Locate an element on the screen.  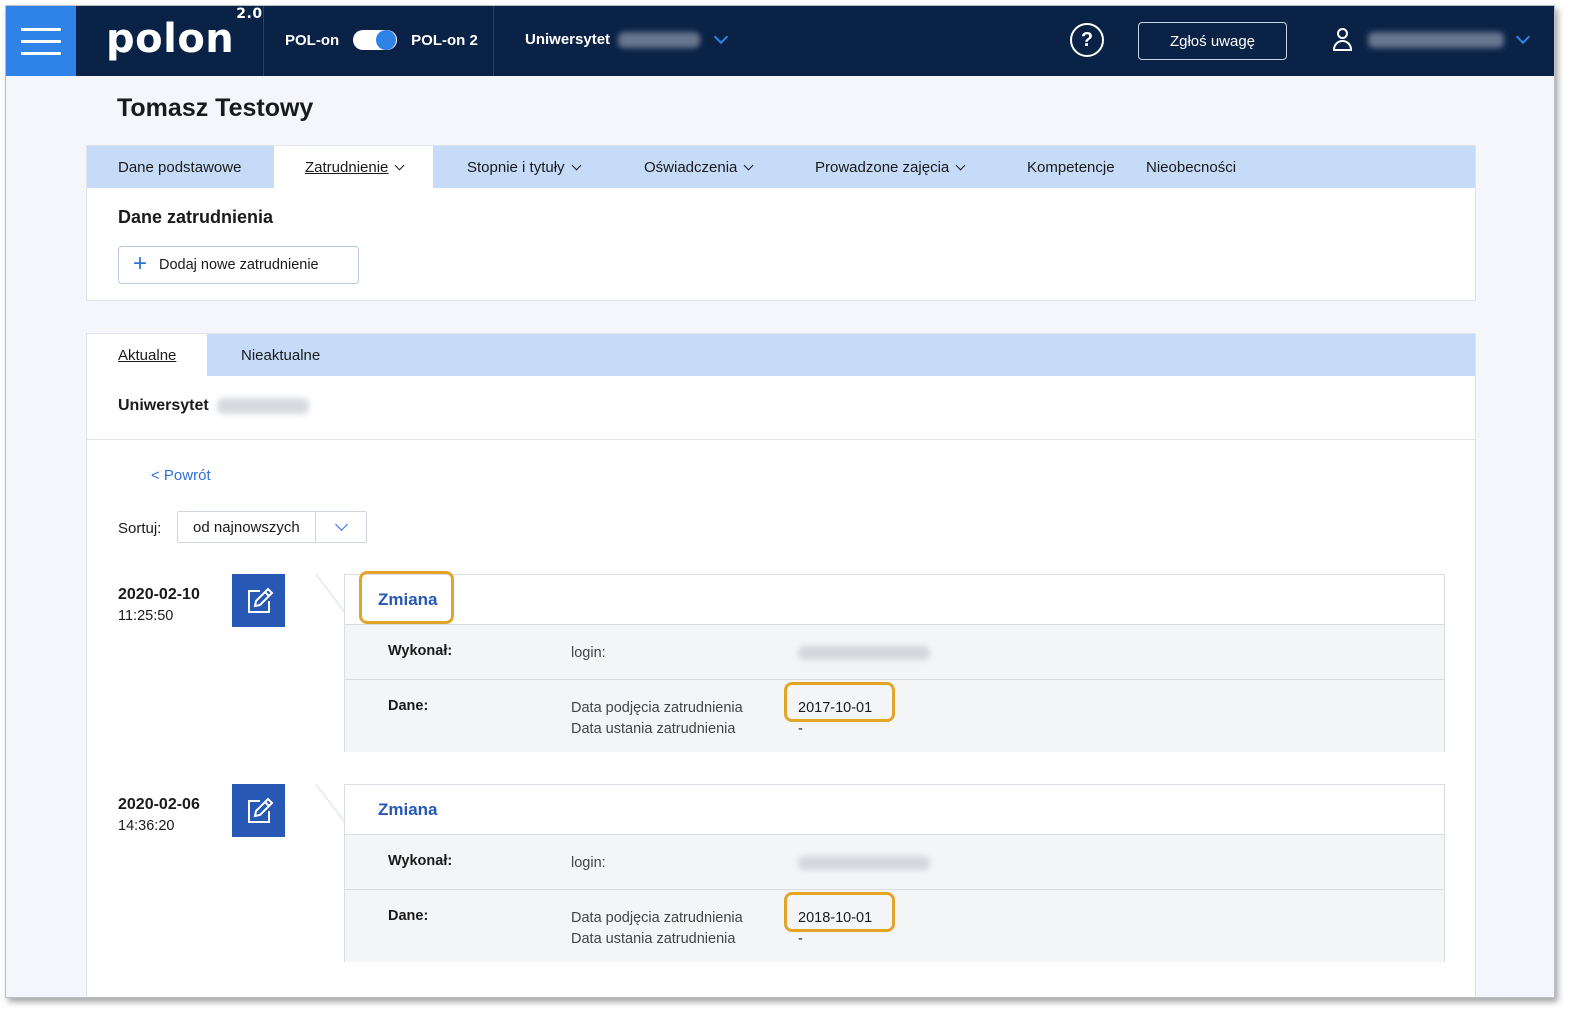
logo: polon2.0 is located at coordinates (184, 34).